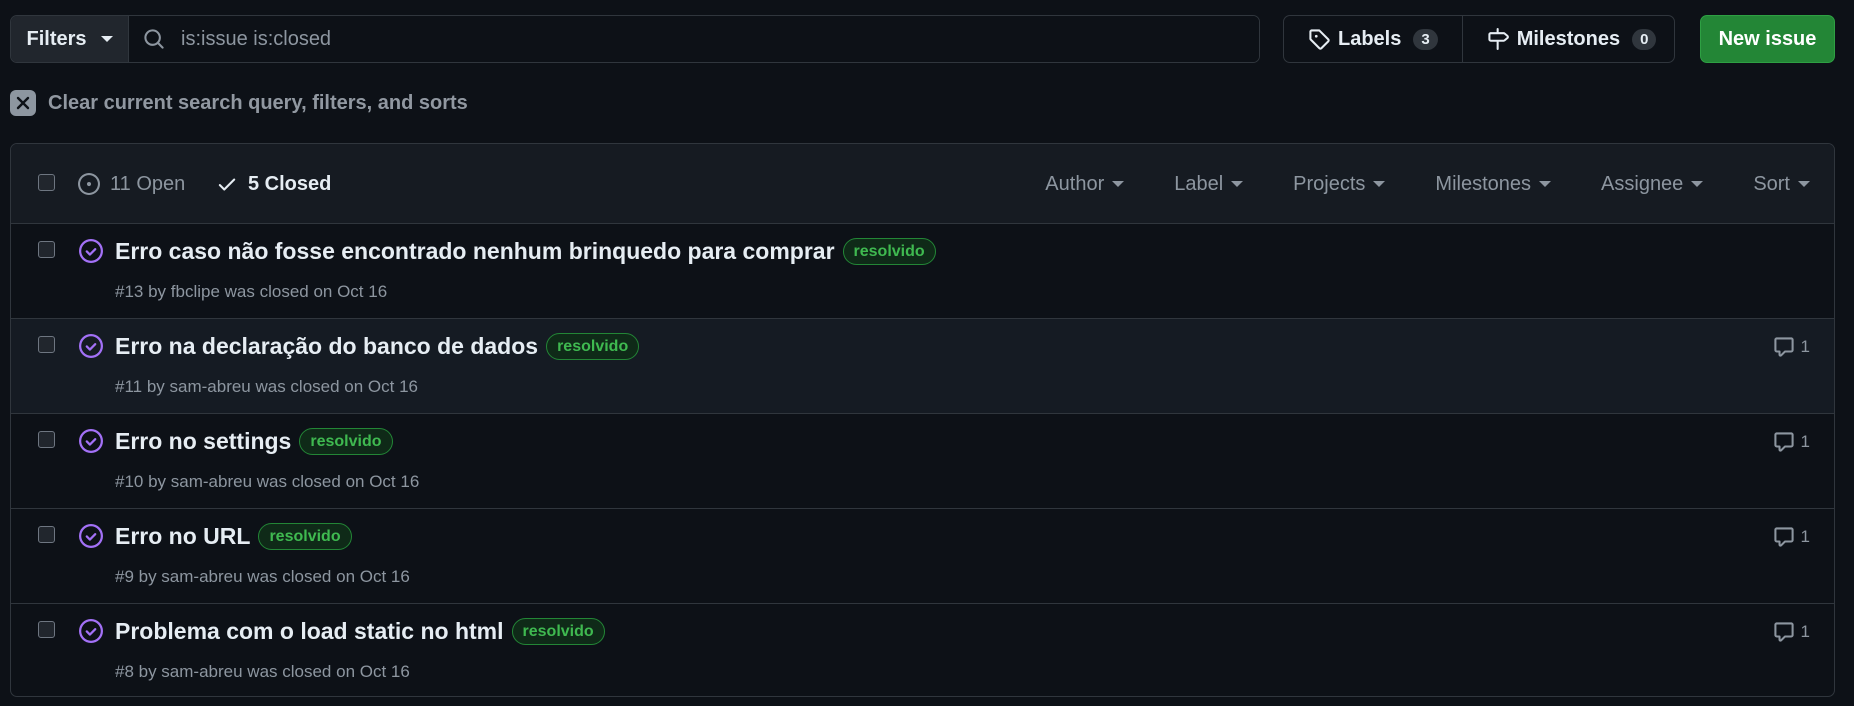 This screenshot has width=1854, height=706. I want to click on milestones-button: Milestones 0, so click(1567, 39).